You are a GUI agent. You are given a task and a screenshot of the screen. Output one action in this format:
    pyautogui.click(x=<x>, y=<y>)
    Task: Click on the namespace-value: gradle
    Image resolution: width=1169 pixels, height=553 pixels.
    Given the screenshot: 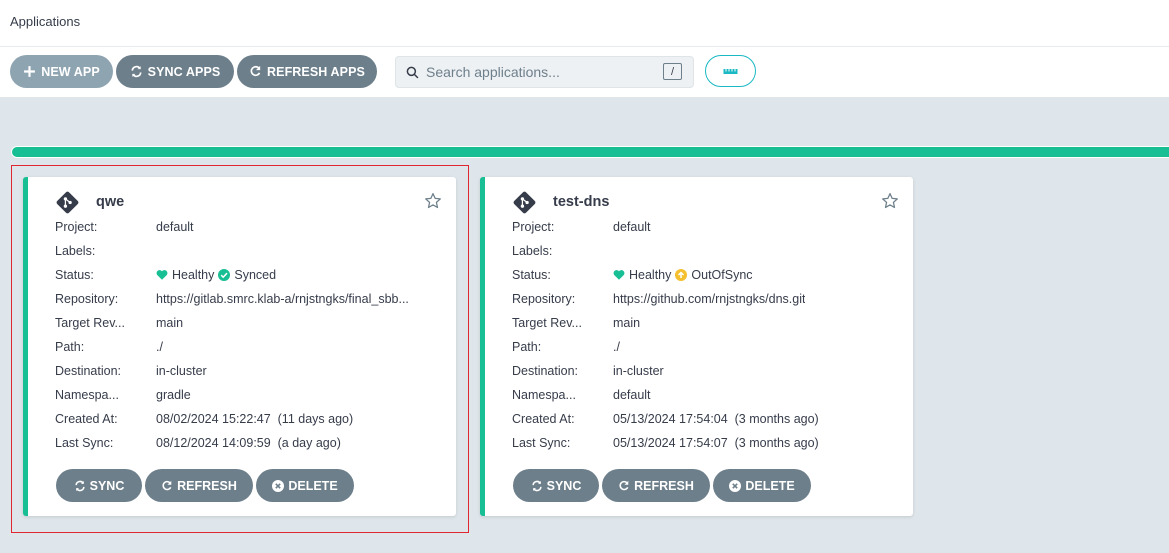 What is the action you would take?
    pyautogui.click(x=173, y=395)
    